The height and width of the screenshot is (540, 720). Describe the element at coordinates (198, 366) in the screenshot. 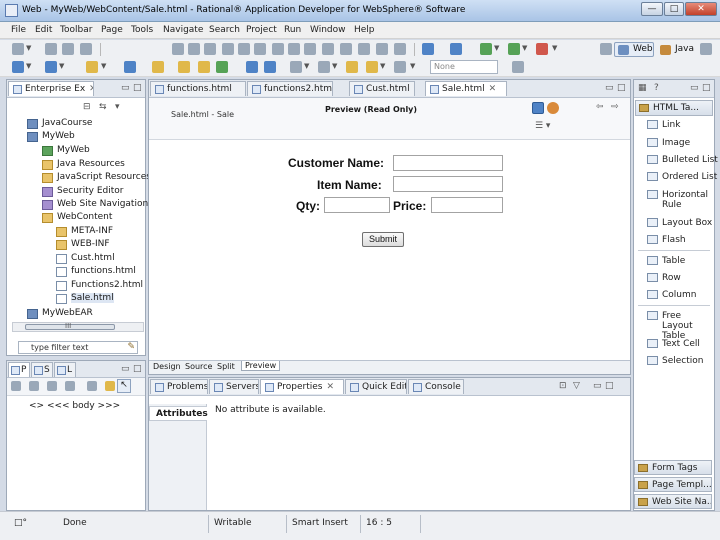

I see `tab-source: Source` at that location.